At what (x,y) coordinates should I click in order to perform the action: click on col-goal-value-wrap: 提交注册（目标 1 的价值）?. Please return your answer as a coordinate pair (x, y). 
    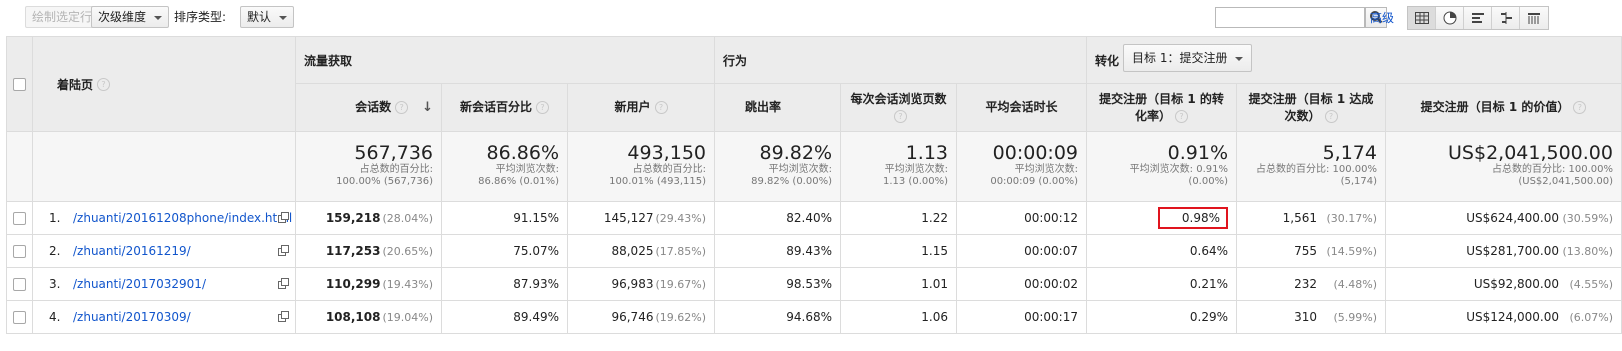
    Looking at the image, I should click on (1504, 107).